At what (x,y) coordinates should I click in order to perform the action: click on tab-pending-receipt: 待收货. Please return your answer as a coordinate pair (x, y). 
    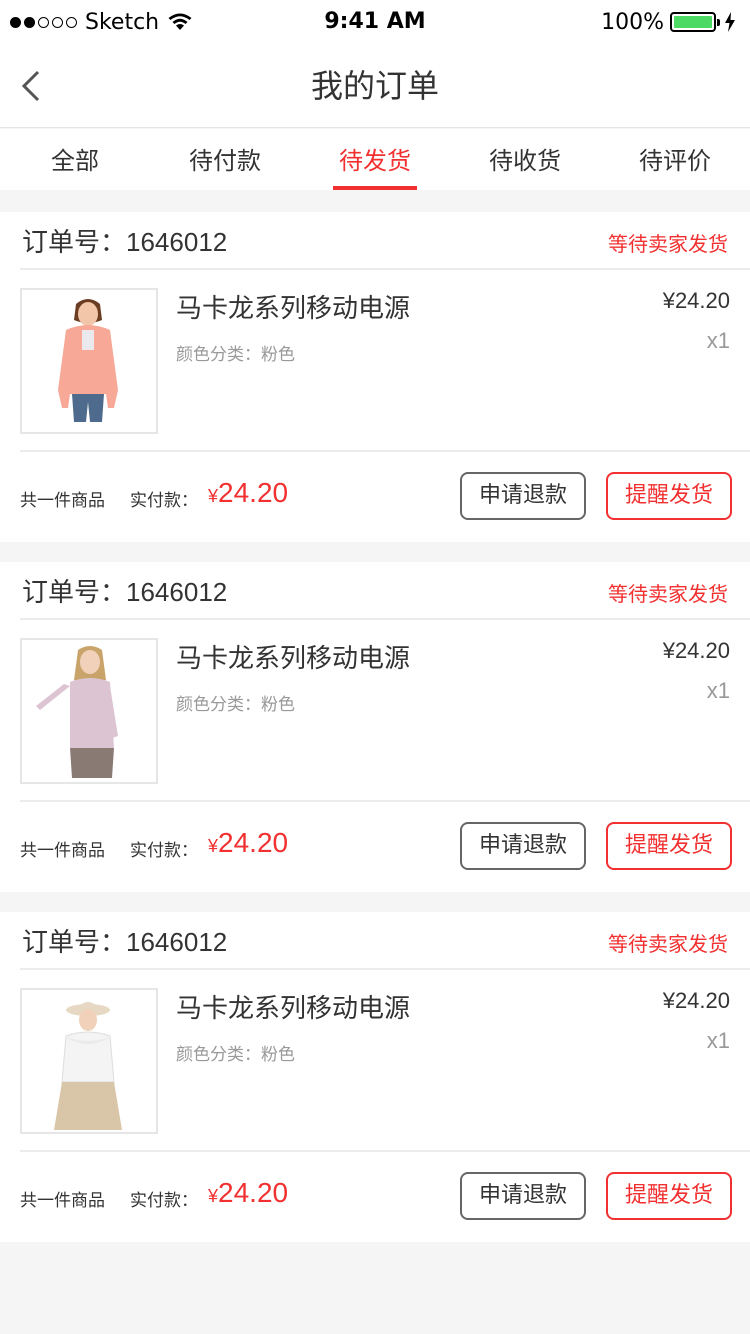
    Looking at the image, I should click on (525, 159).